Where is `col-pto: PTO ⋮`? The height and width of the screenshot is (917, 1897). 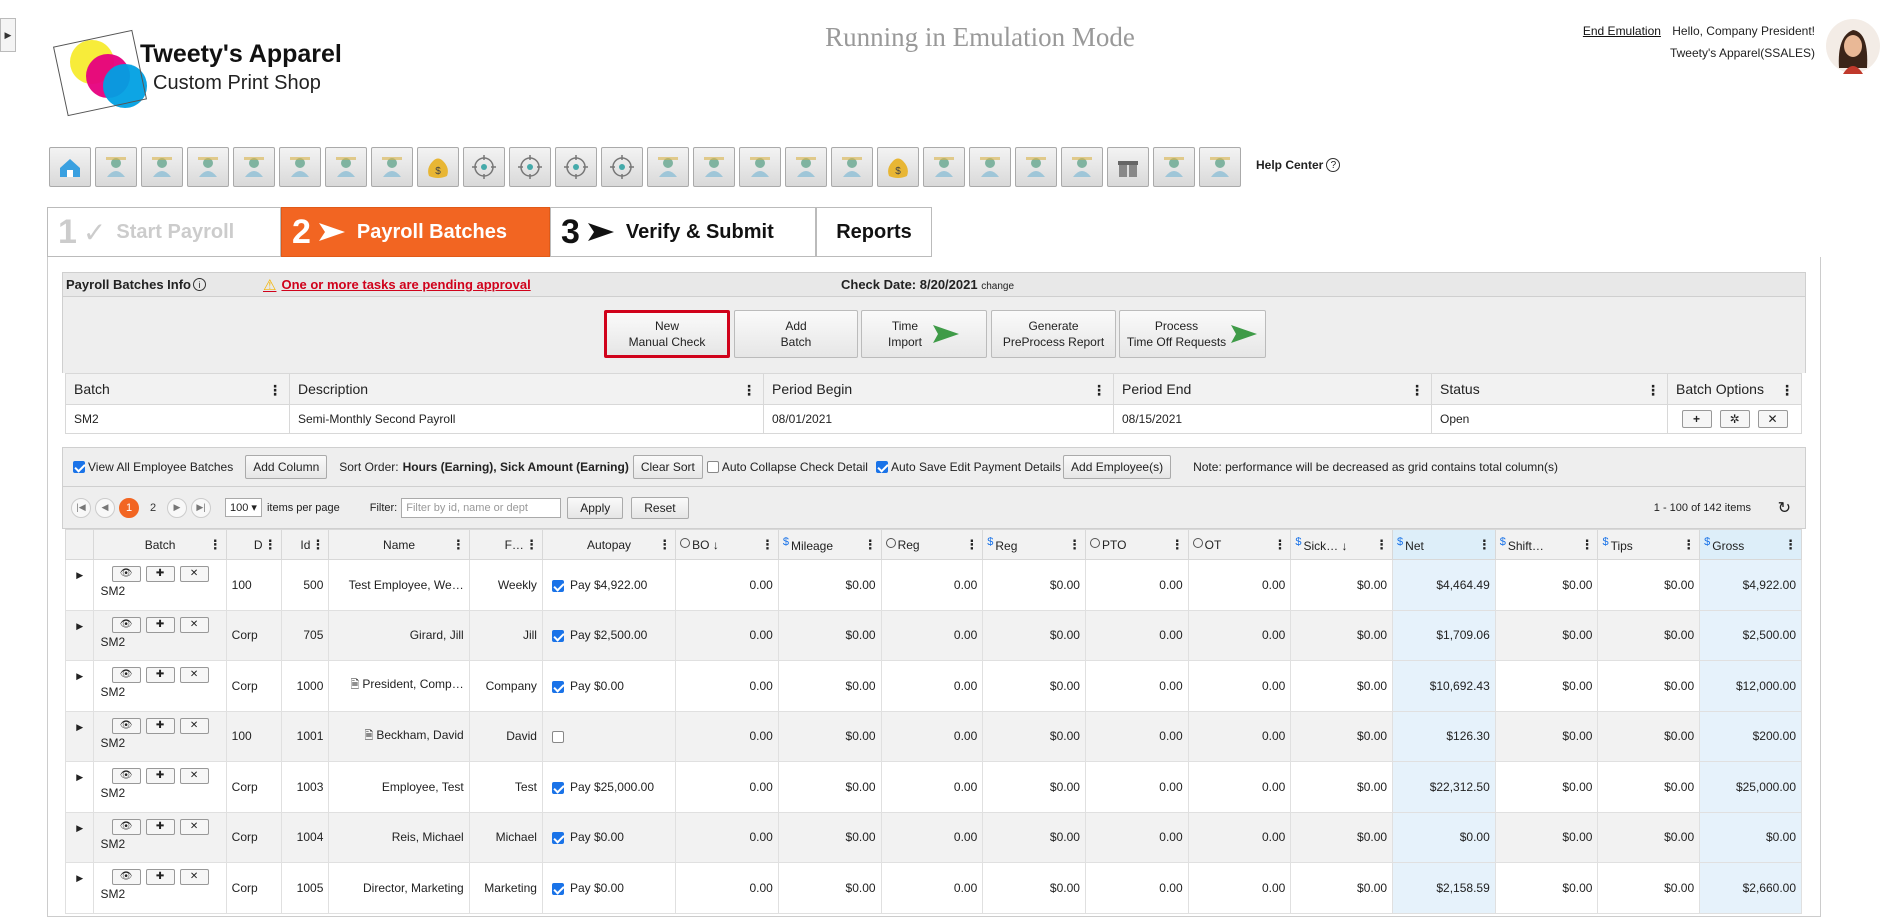 col-pto: PTO ⋮ is located at coordinates (1136, 544).